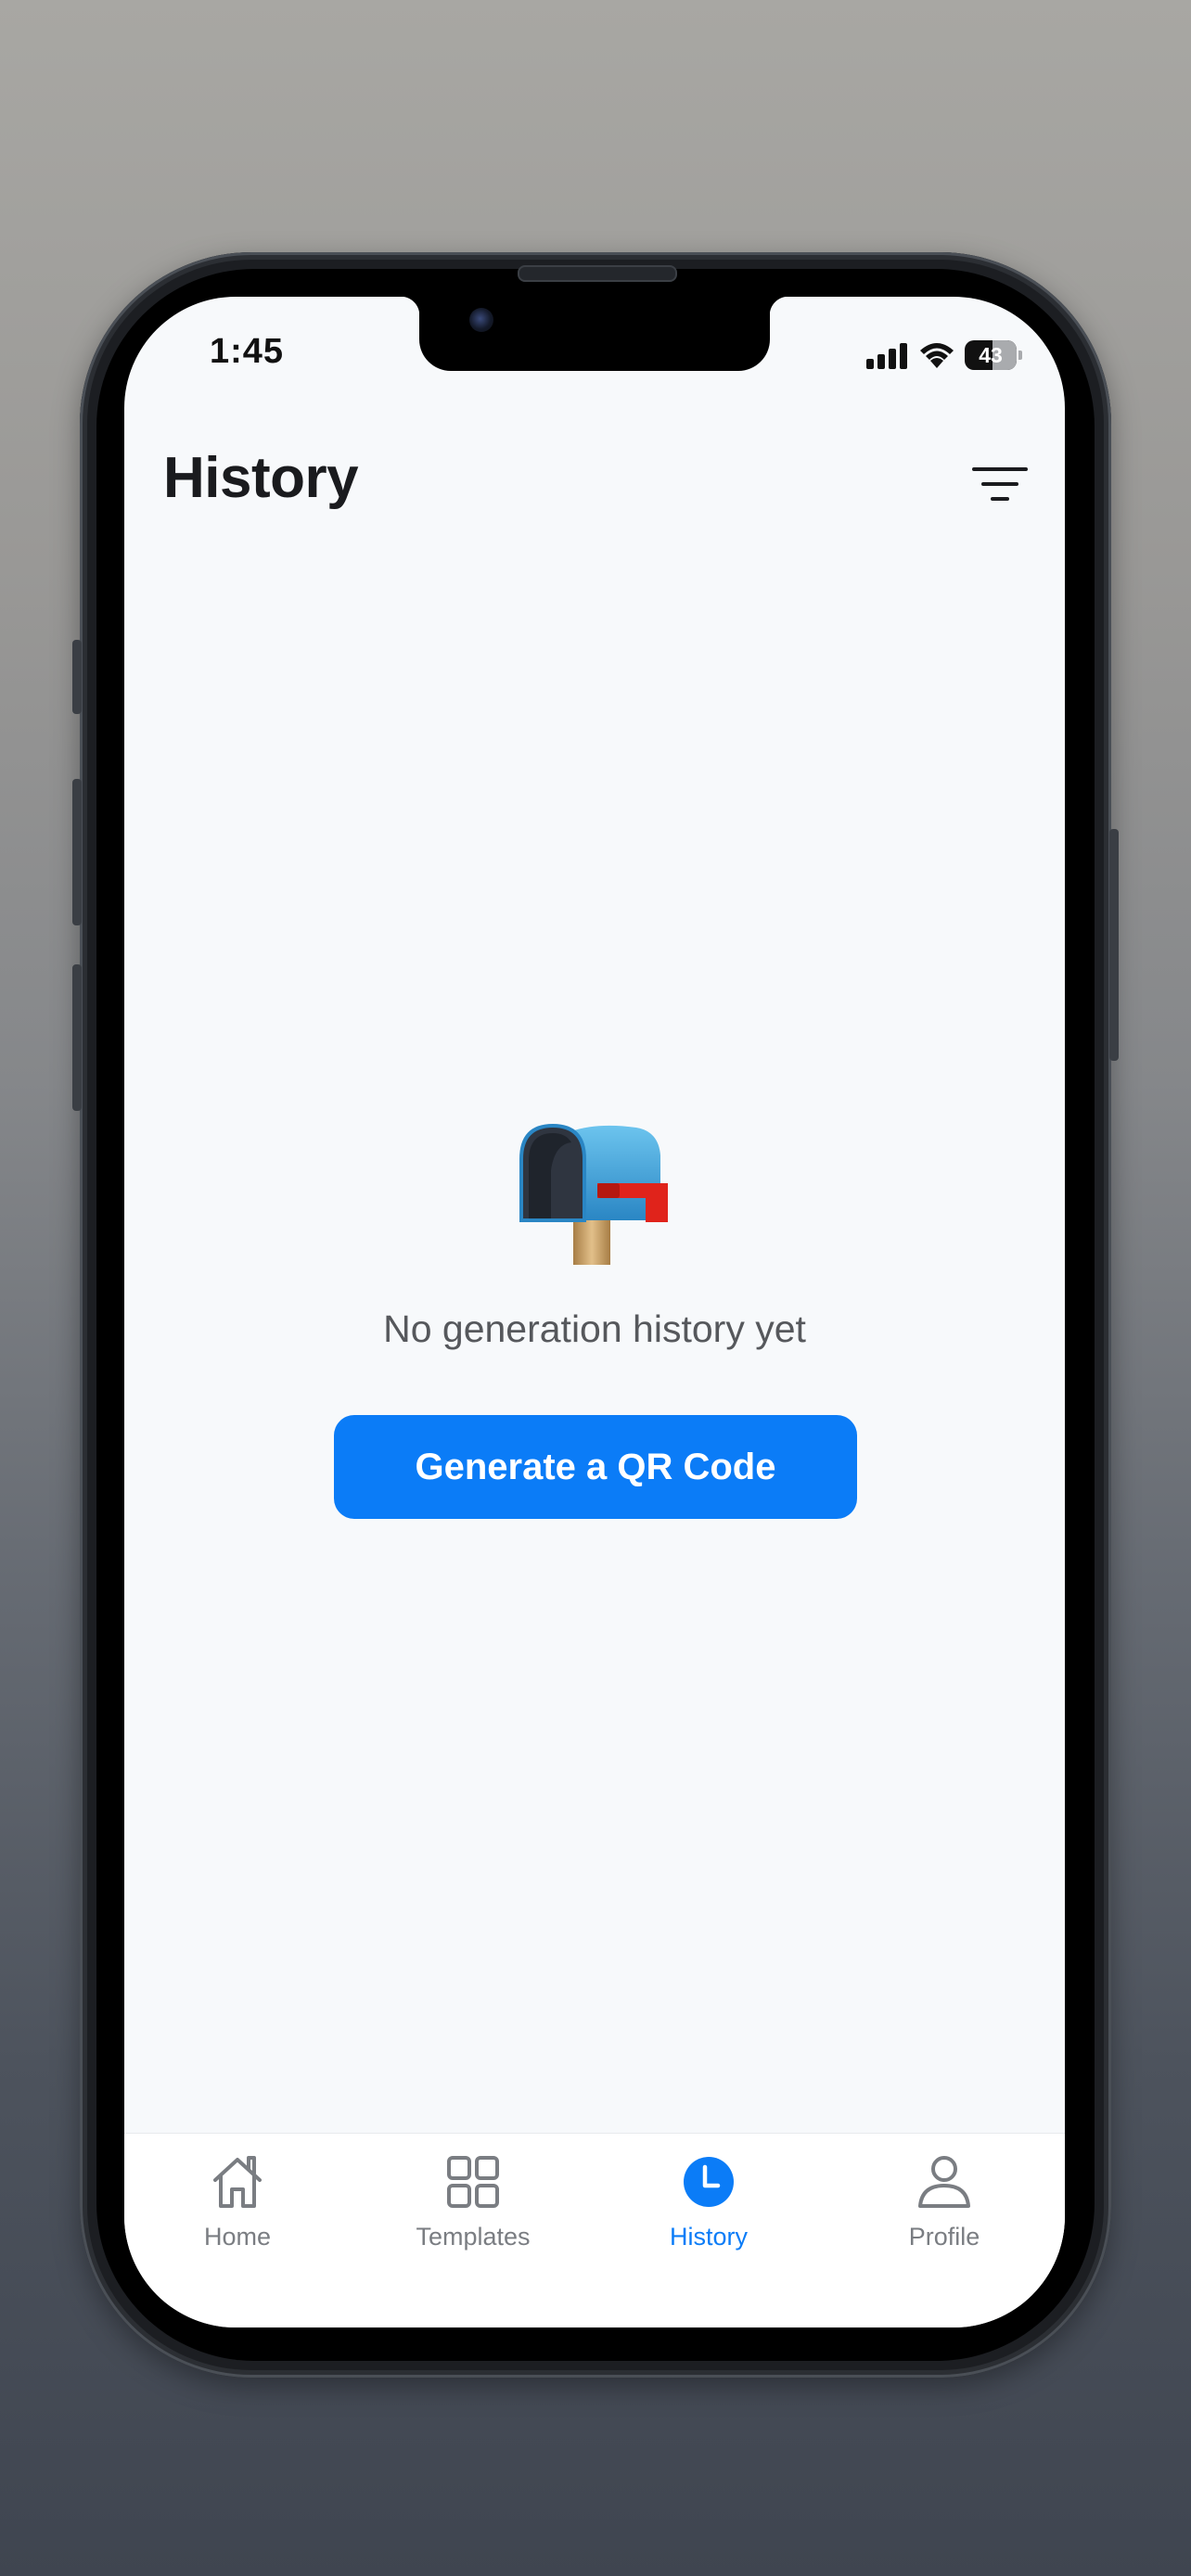 This screenshot has width=1191, height=2576. I want to click on tab-label: Profile, so click(944, 2237).